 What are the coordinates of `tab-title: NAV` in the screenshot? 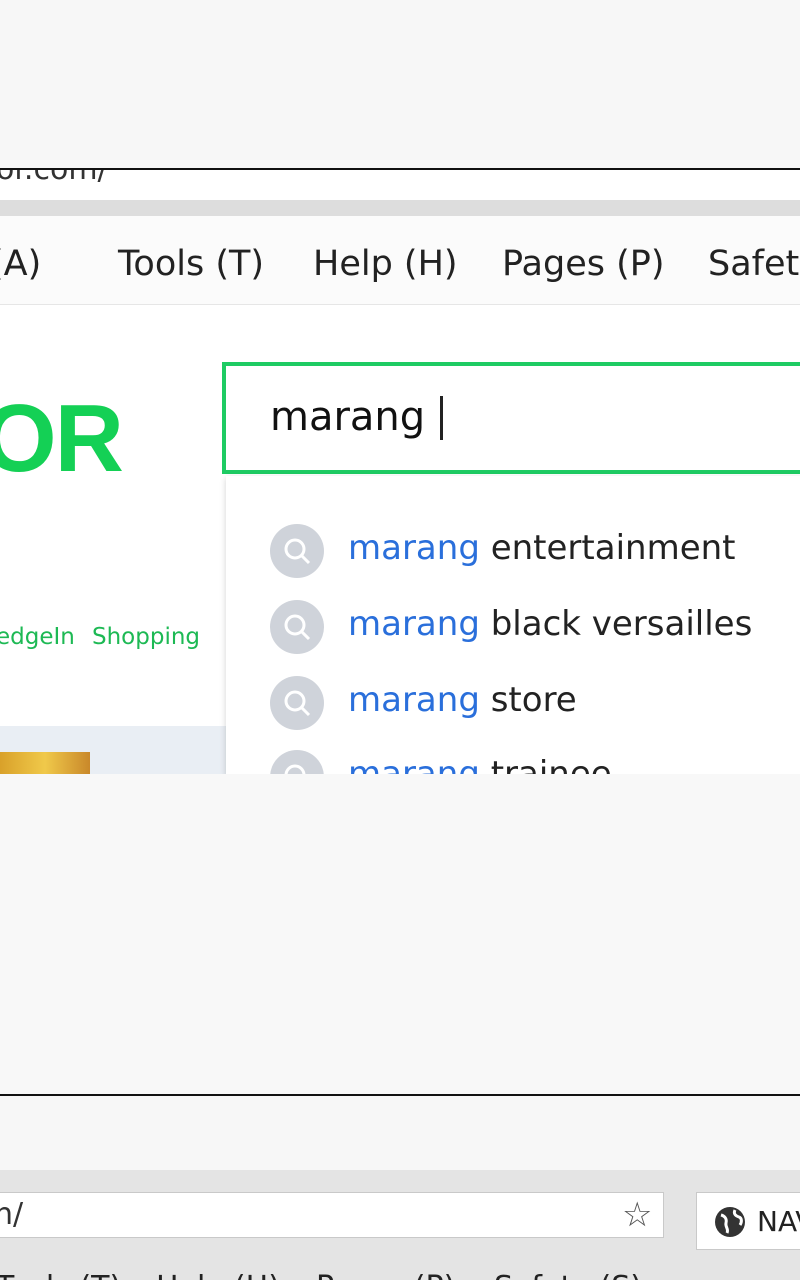 It's located at (778, 1221).